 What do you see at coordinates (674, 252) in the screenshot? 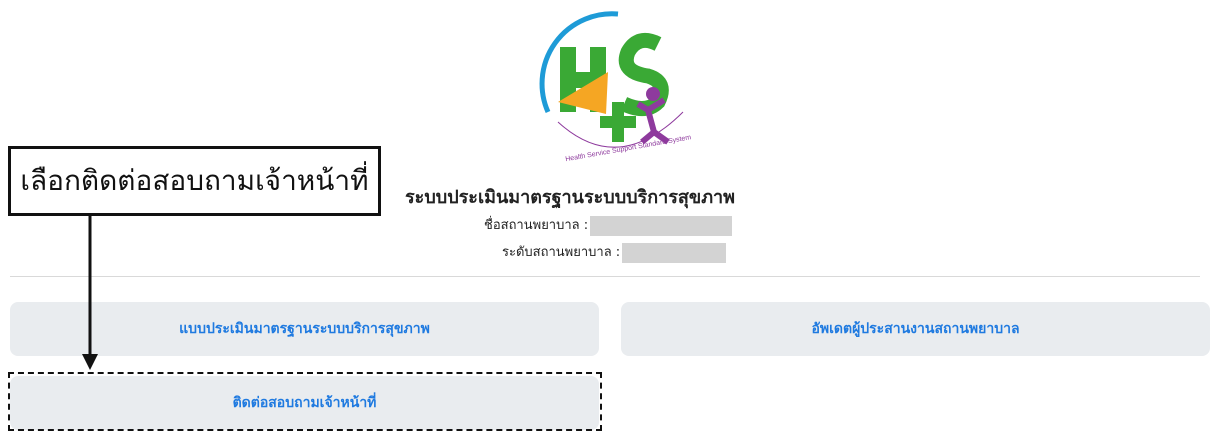
I see `hospital-level-redacted` at bounding box center [674, 252].